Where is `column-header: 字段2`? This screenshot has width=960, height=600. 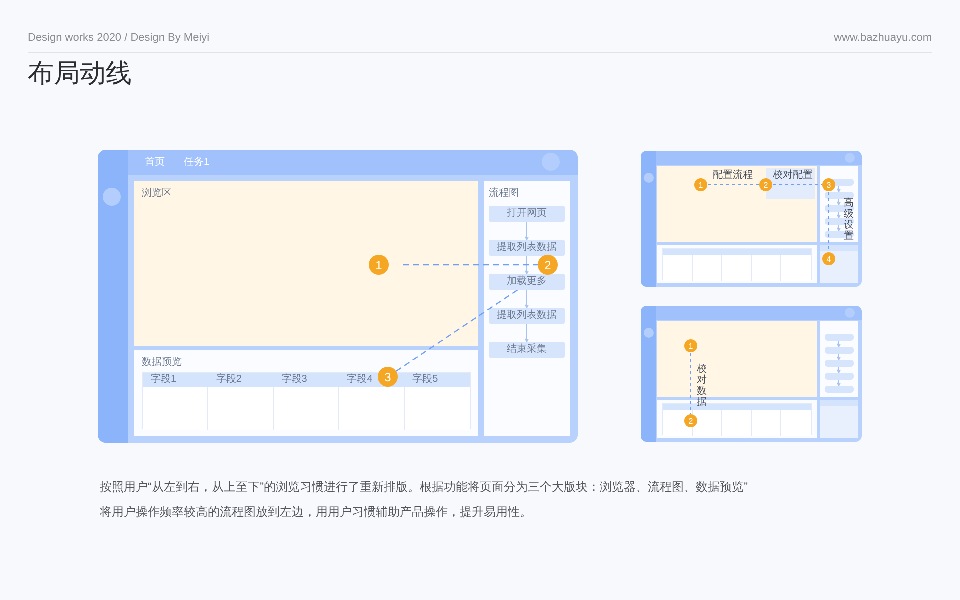 column-header: 字段2 is located at coordinates (241, 380).